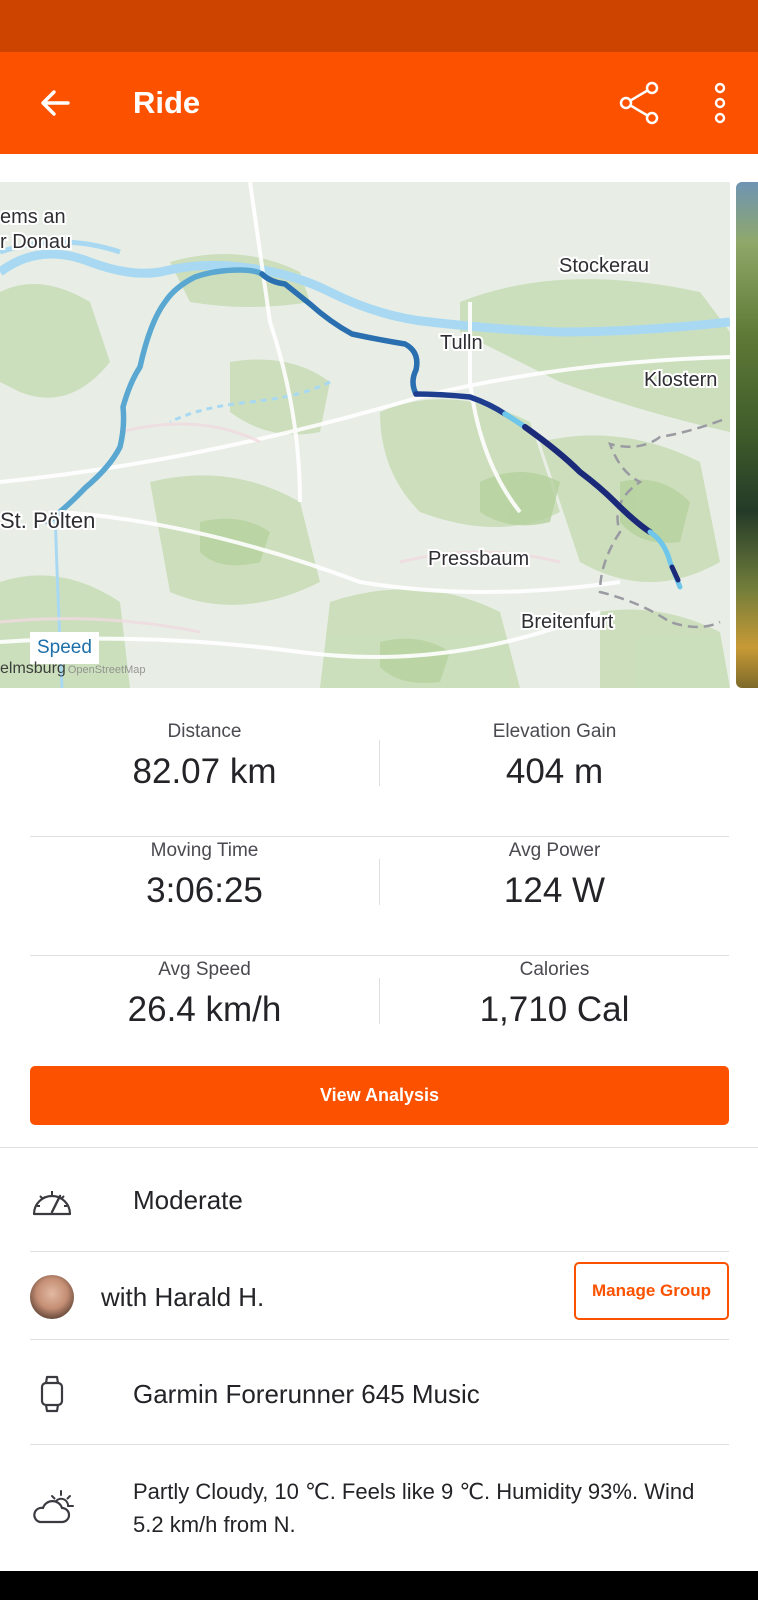 The image size is (758, 1600). I want to click on back-button, so click(55, 103).